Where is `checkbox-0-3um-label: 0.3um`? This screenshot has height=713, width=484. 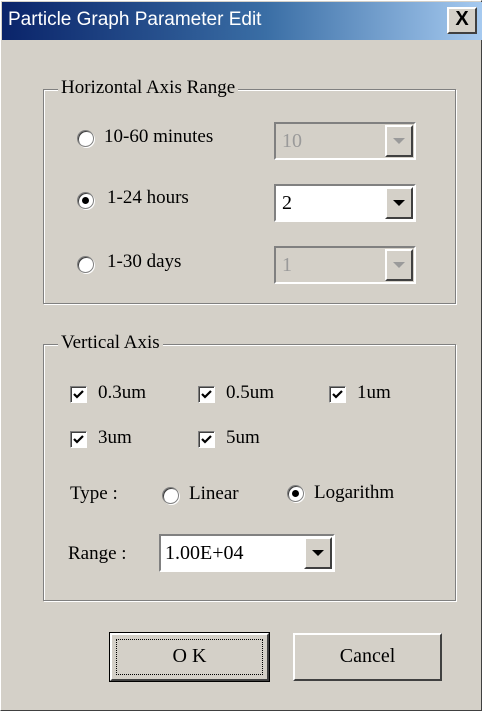 checkbox-0-3um-label: 0.3um is located at coordinates (122, 393).